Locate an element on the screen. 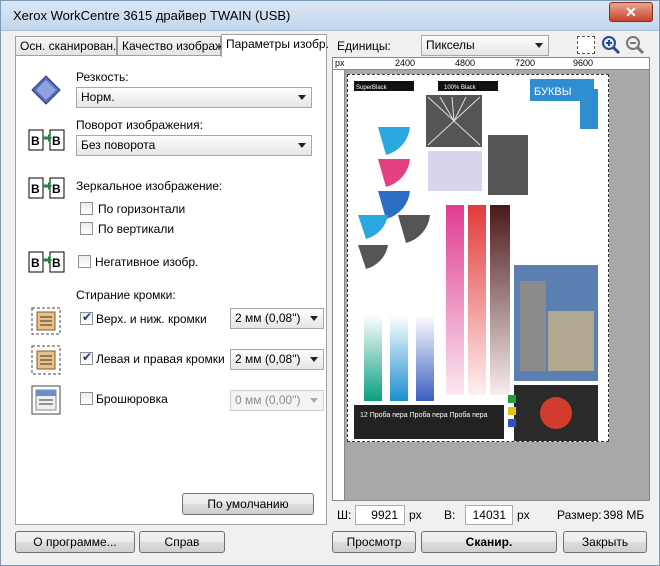 This screenshot has width=660, height=566. binding-select: 0 мм (0,00") is located at coordinates (277, 400).